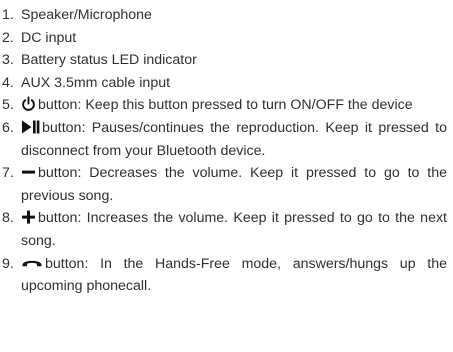 The height and width of the screenshot is (352, 453). What do you see at coordinates (8, 82) in the screenshot?
I see `item-number: 4.` at bounding box center [8, 82].